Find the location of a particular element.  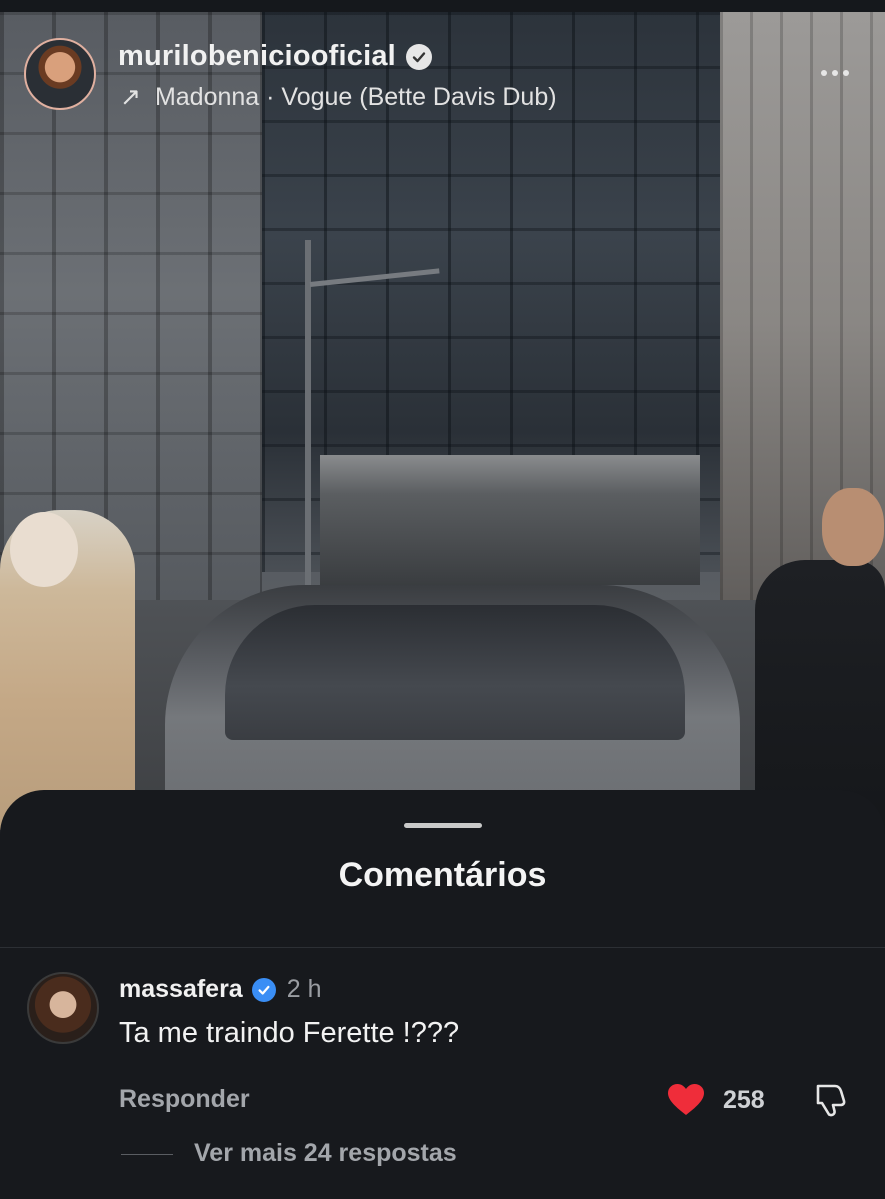

sheet-drag-handle is located at coordinates (443, 825).